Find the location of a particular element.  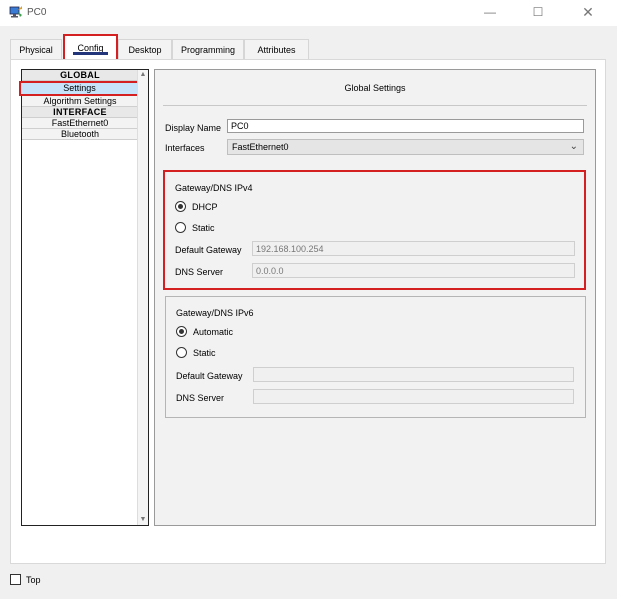

tab-selected-indicator is located at coordinates (90, 53).